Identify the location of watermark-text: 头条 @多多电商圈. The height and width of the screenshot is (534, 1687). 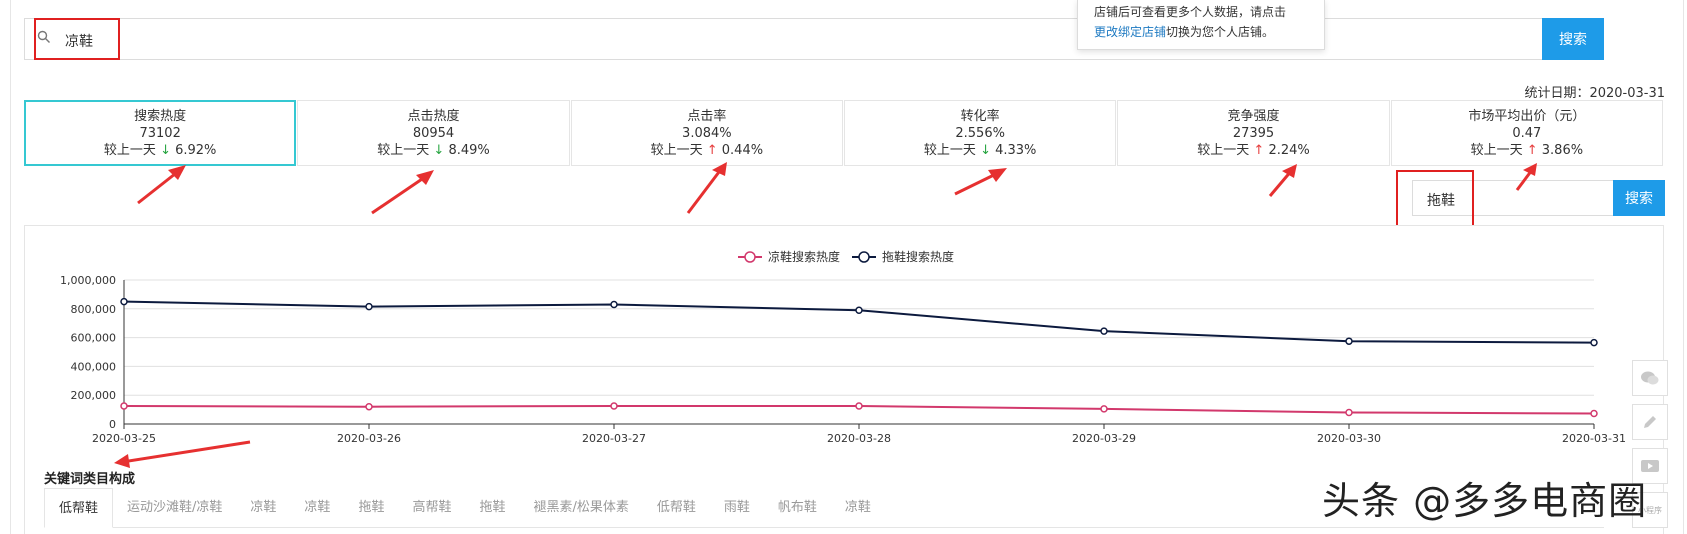
(1485, 501).